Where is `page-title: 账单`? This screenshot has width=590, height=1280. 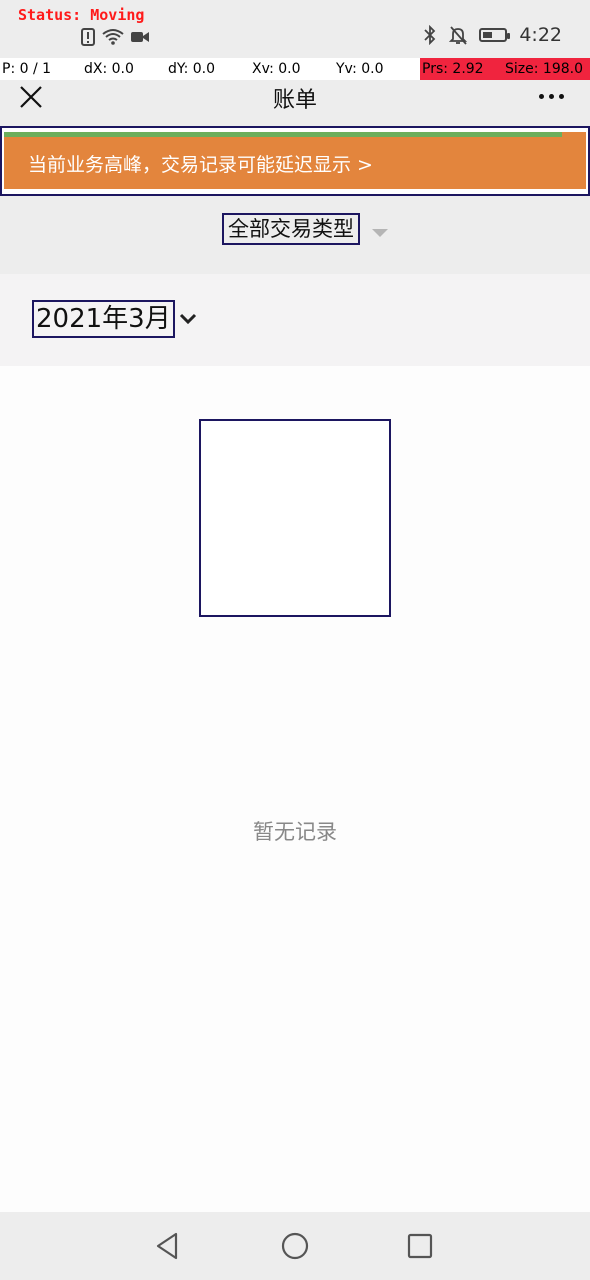 page-title: 账单 is located at coordinates (294, 100).